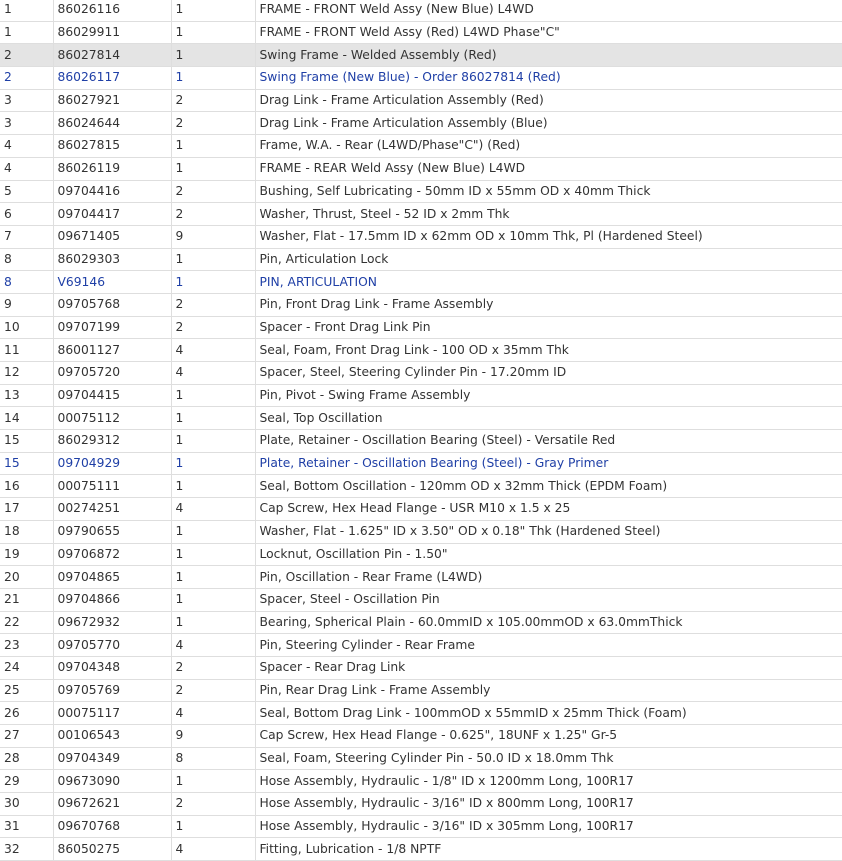 This screenshot has height=861, width=842. What do you see at coordinates (112, 555) in the screenshot?
I see `part-number-cell: 09706872` at bounding box center [112, 555].